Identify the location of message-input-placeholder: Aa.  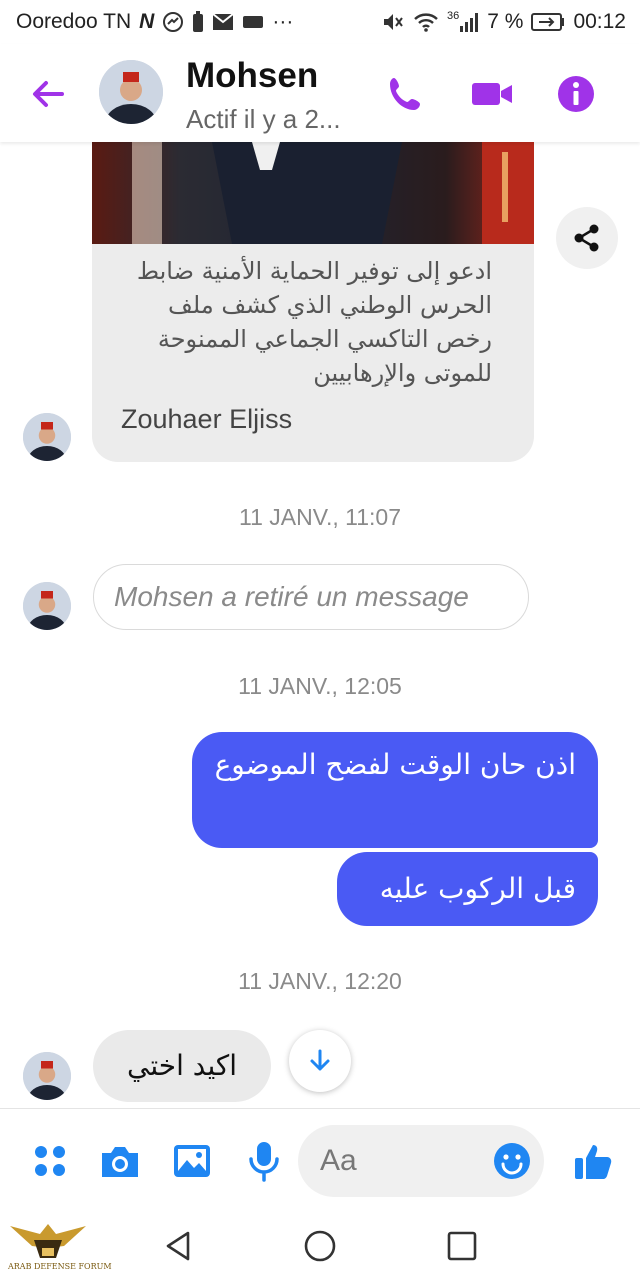
(338, 1160).